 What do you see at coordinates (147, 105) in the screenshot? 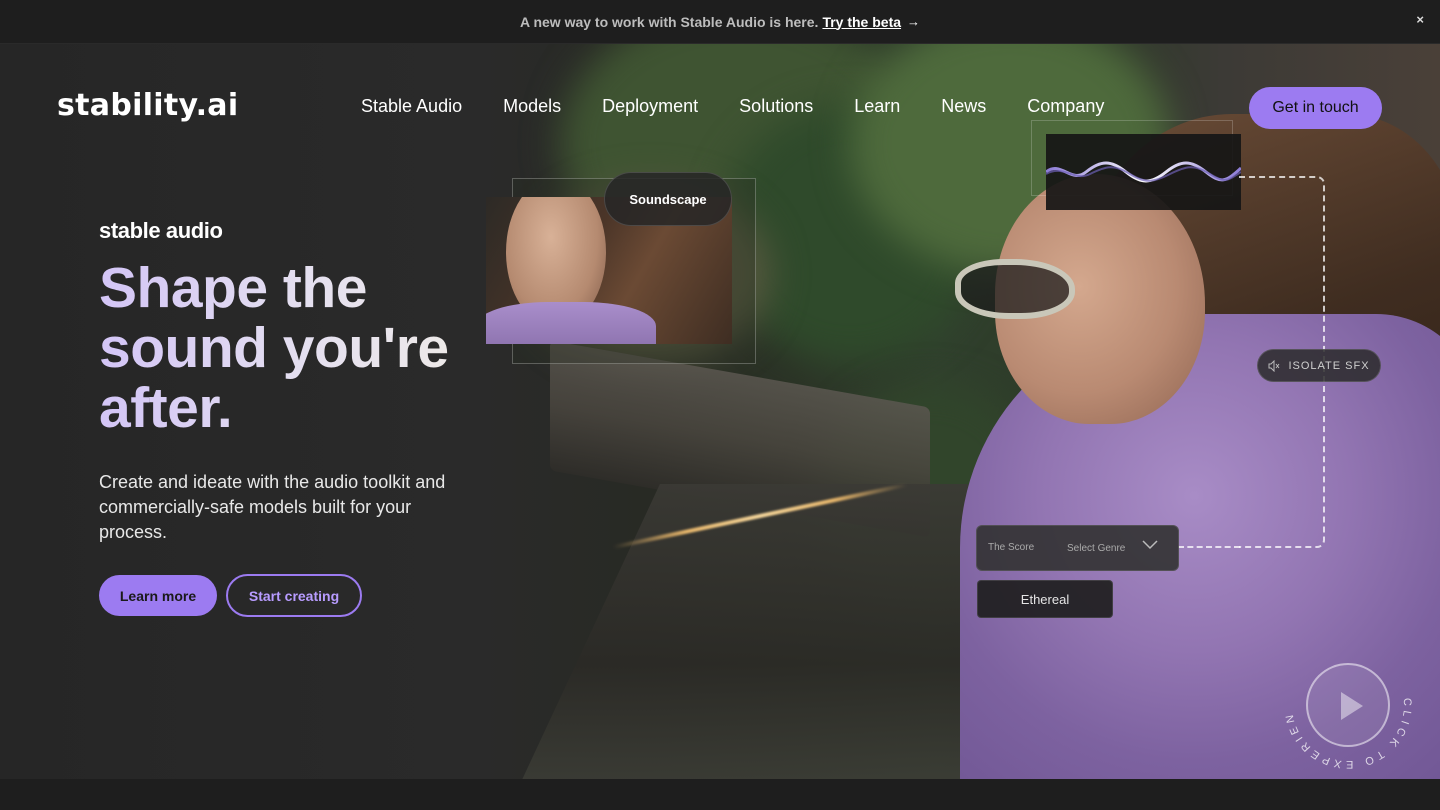
I see `logo: stability.ai` at bounding box center [147, 105].